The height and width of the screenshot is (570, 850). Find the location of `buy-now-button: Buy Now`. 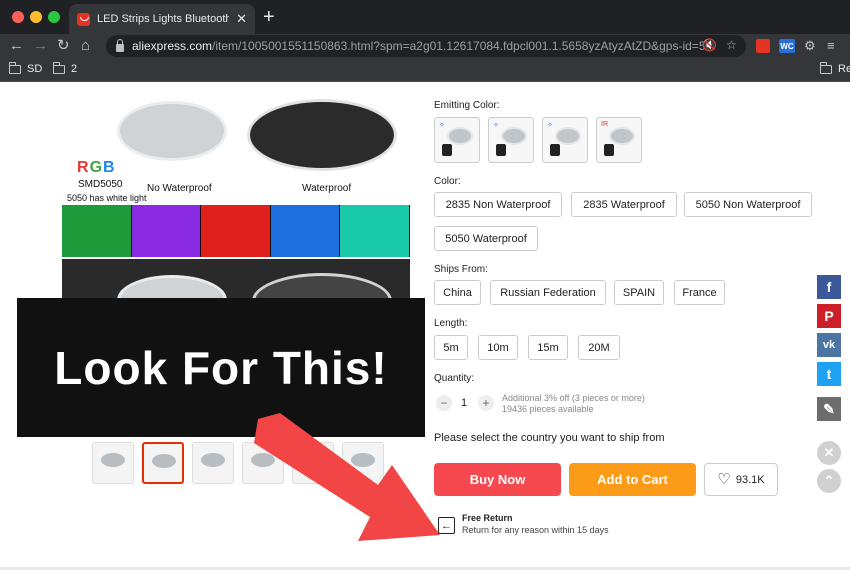

buy-now-button: Buy Now is located at coordinates (497, 479).